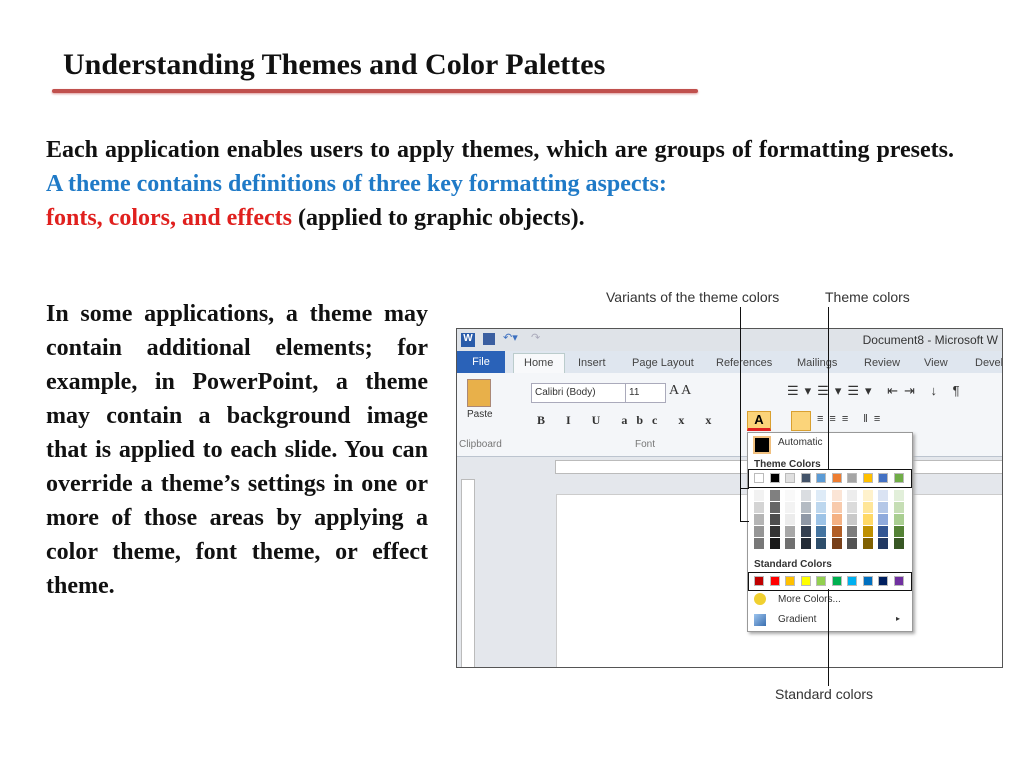 The width and height of the screenshot is (1024, 768). What do you see at coordinates (797, 619) in the screenshot?
I see `menu-gradient: Gradient` at bounding box center [797, 619].